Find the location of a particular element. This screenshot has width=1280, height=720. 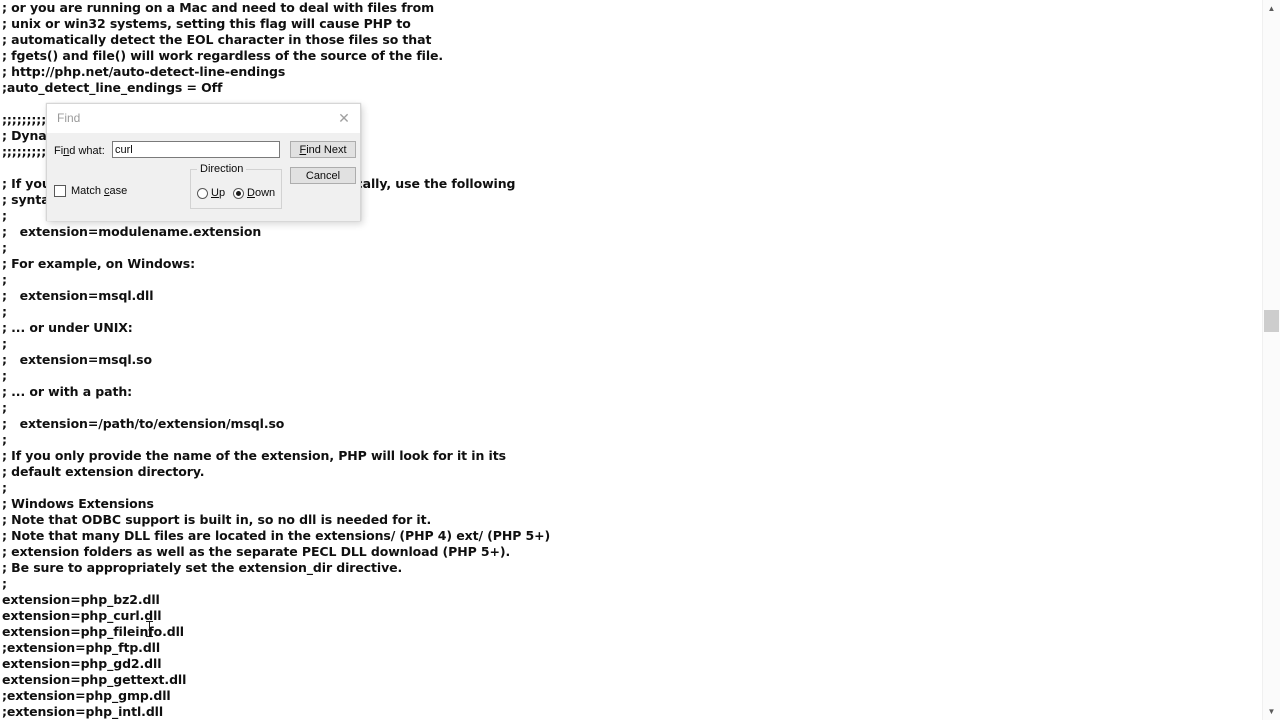

editor-line: extension=php_curl.dll is located at coordinates (82, 615).